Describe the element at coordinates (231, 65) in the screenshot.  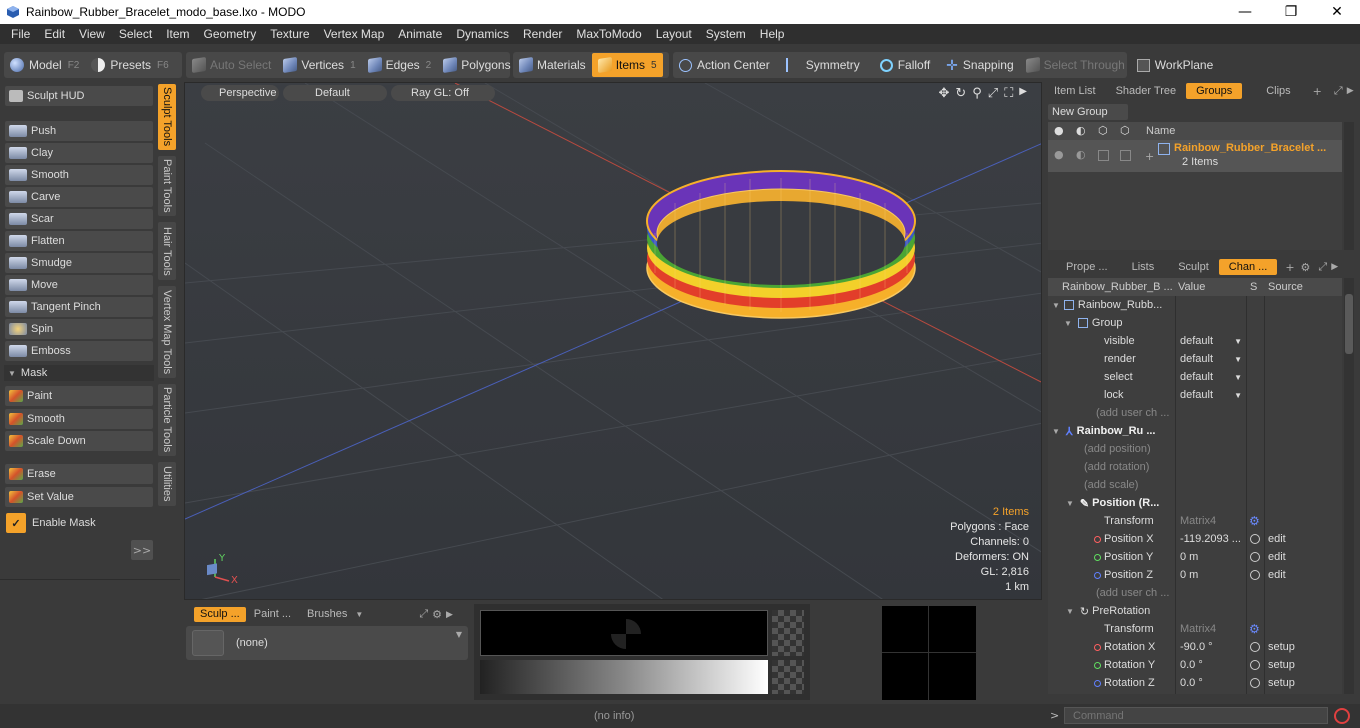
I see `auto-select-button: Auto Select` at that location.